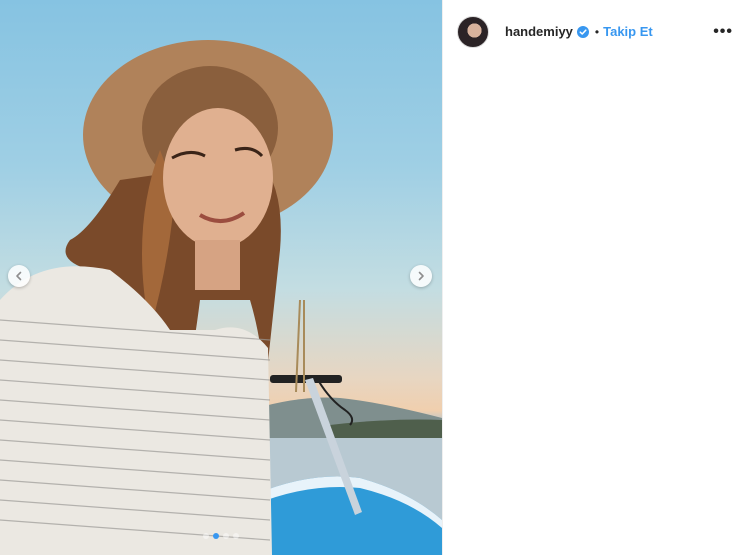  I want to click on carousel-prev-button, so click(19, 276).